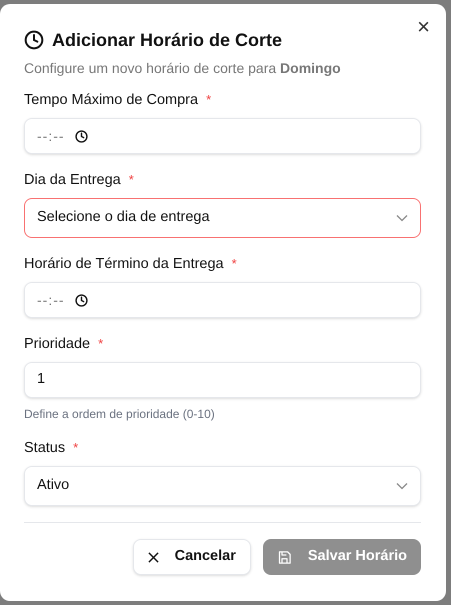 The height and width of the screenshot is (605, 451). Describe the element at coordinates (123, 218) in the screenshot. I see `select-value: Selecione o dia de entrega` at that location.